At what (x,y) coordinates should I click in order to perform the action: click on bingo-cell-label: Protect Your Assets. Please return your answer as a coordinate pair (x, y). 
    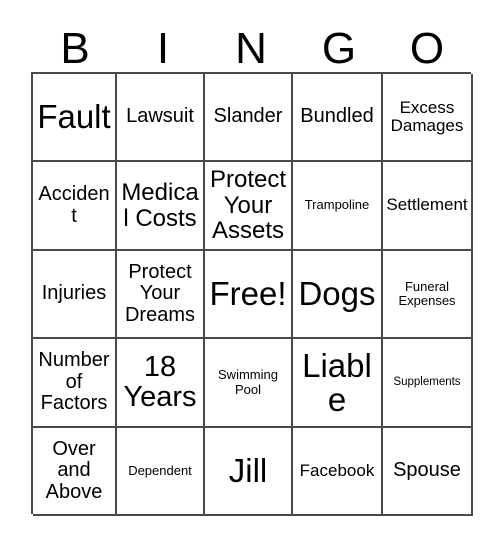
    Looking at the image, I should click on (248, 205).